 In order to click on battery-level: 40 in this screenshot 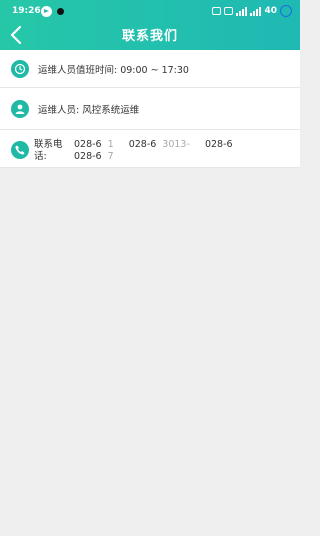, I will do `click(270, 11)`.